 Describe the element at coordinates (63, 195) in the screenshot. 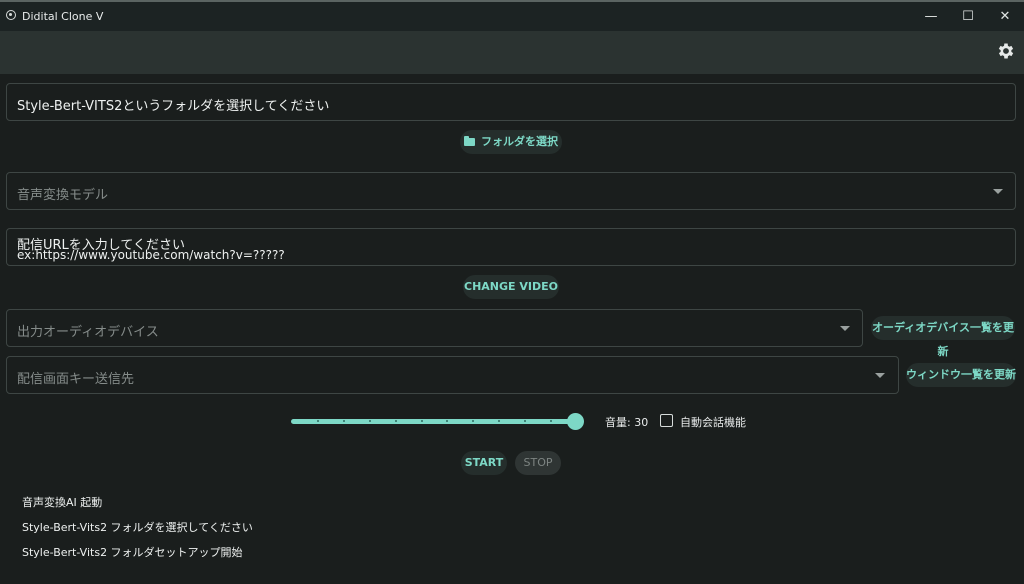

I see `voice-model-placeholder: 音声変換モデル` at that location.